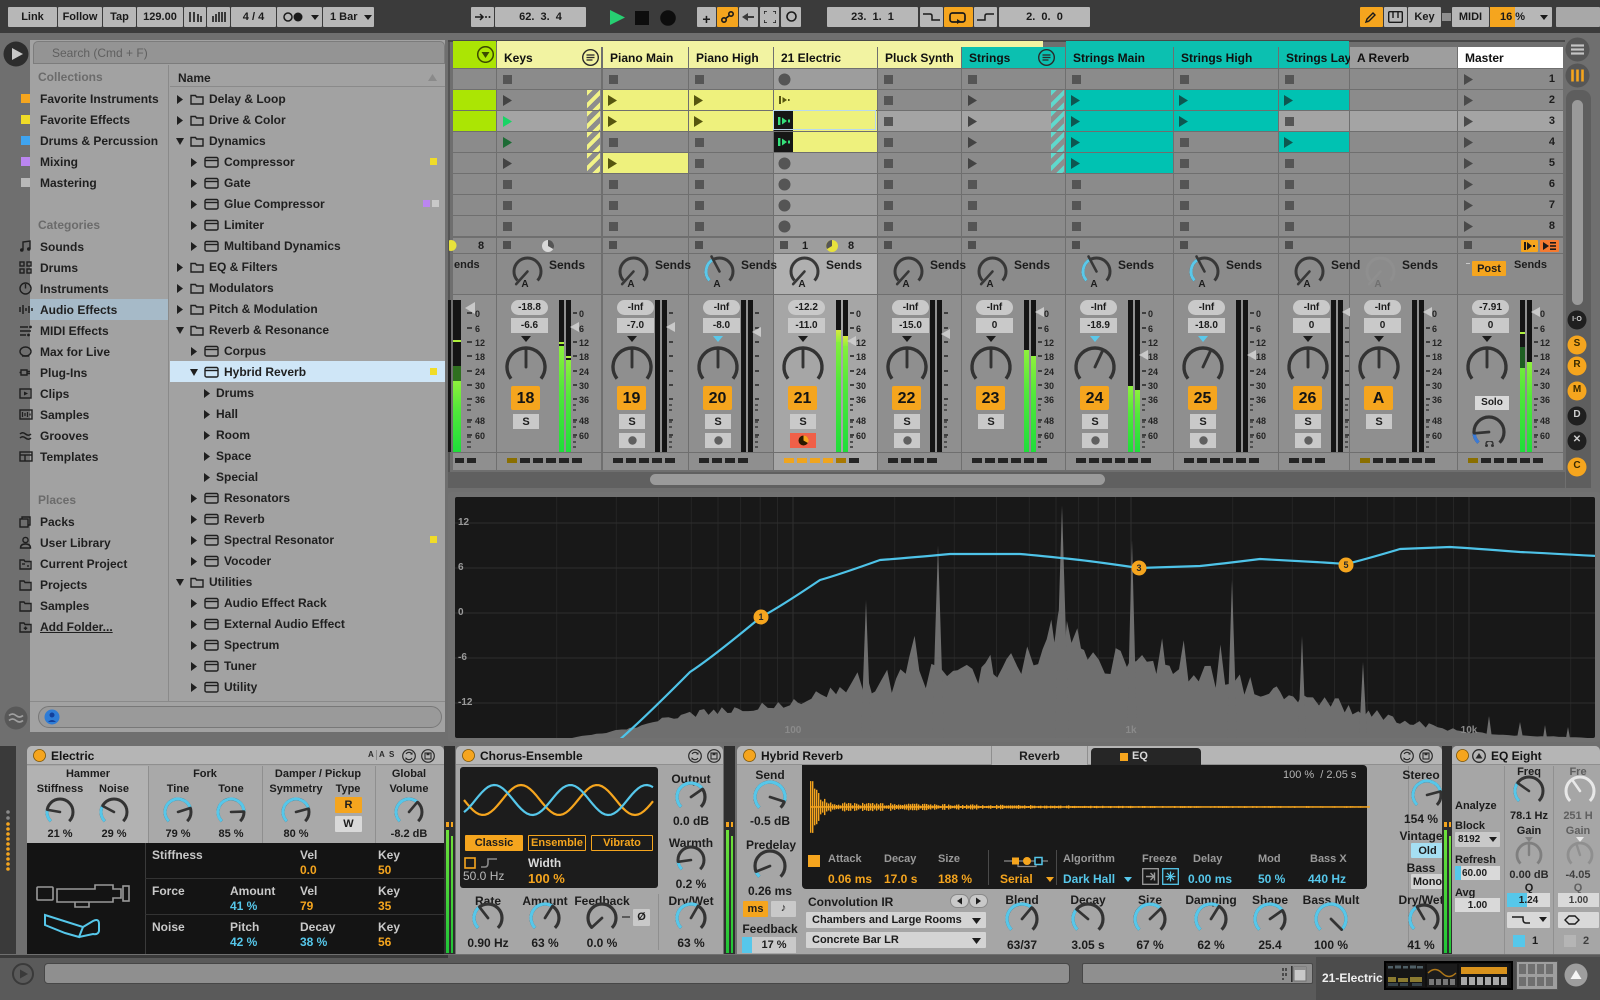 This screenshot has height=1000, width=1600. I want to click on svg-text: 5, so click(1345, 565).